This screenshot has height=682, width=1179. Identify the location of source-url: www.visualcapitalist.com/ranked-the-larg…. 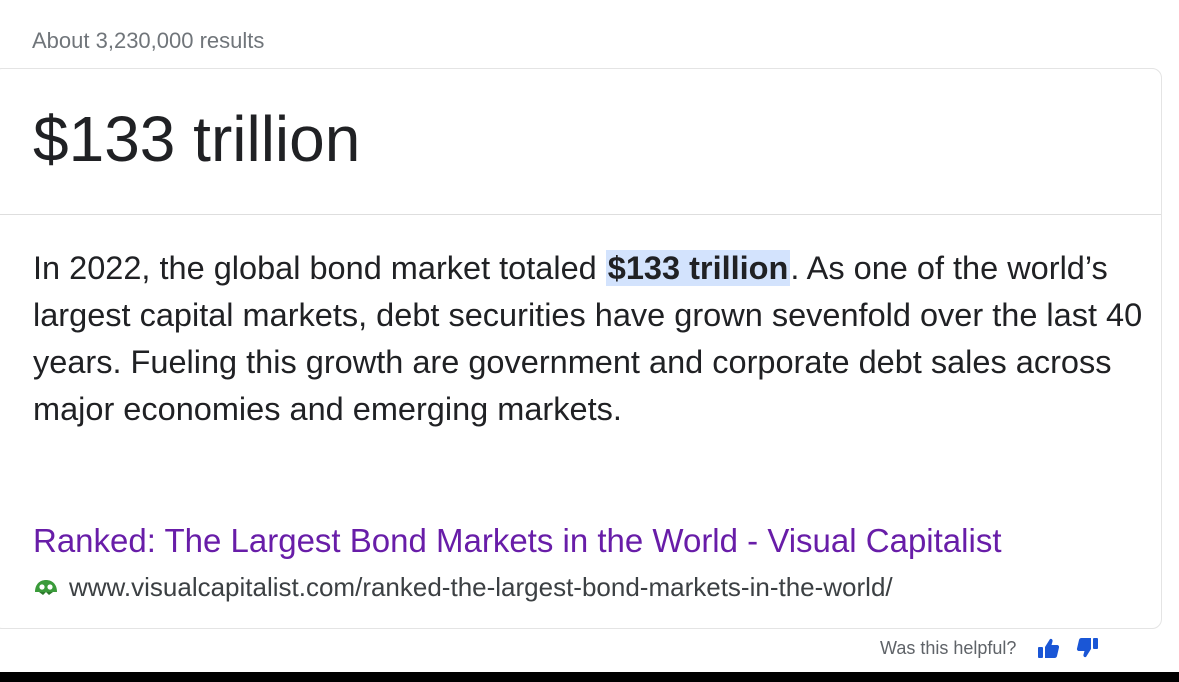
(481, 586).